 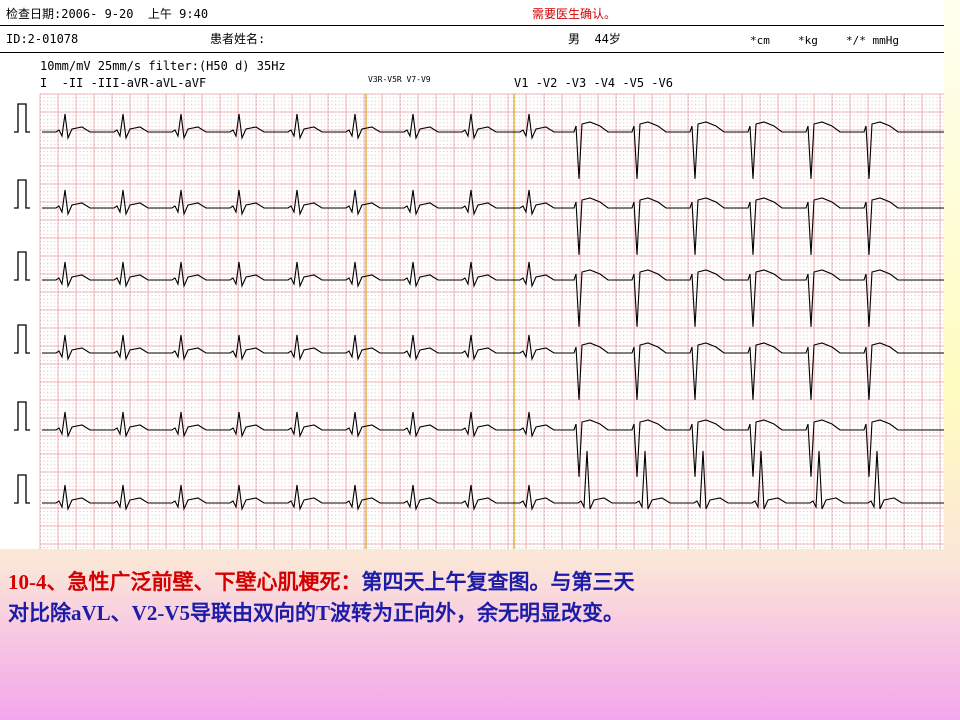 I want to click on confirm-notice: 需要医生确认。, so click(x=574, y=14).